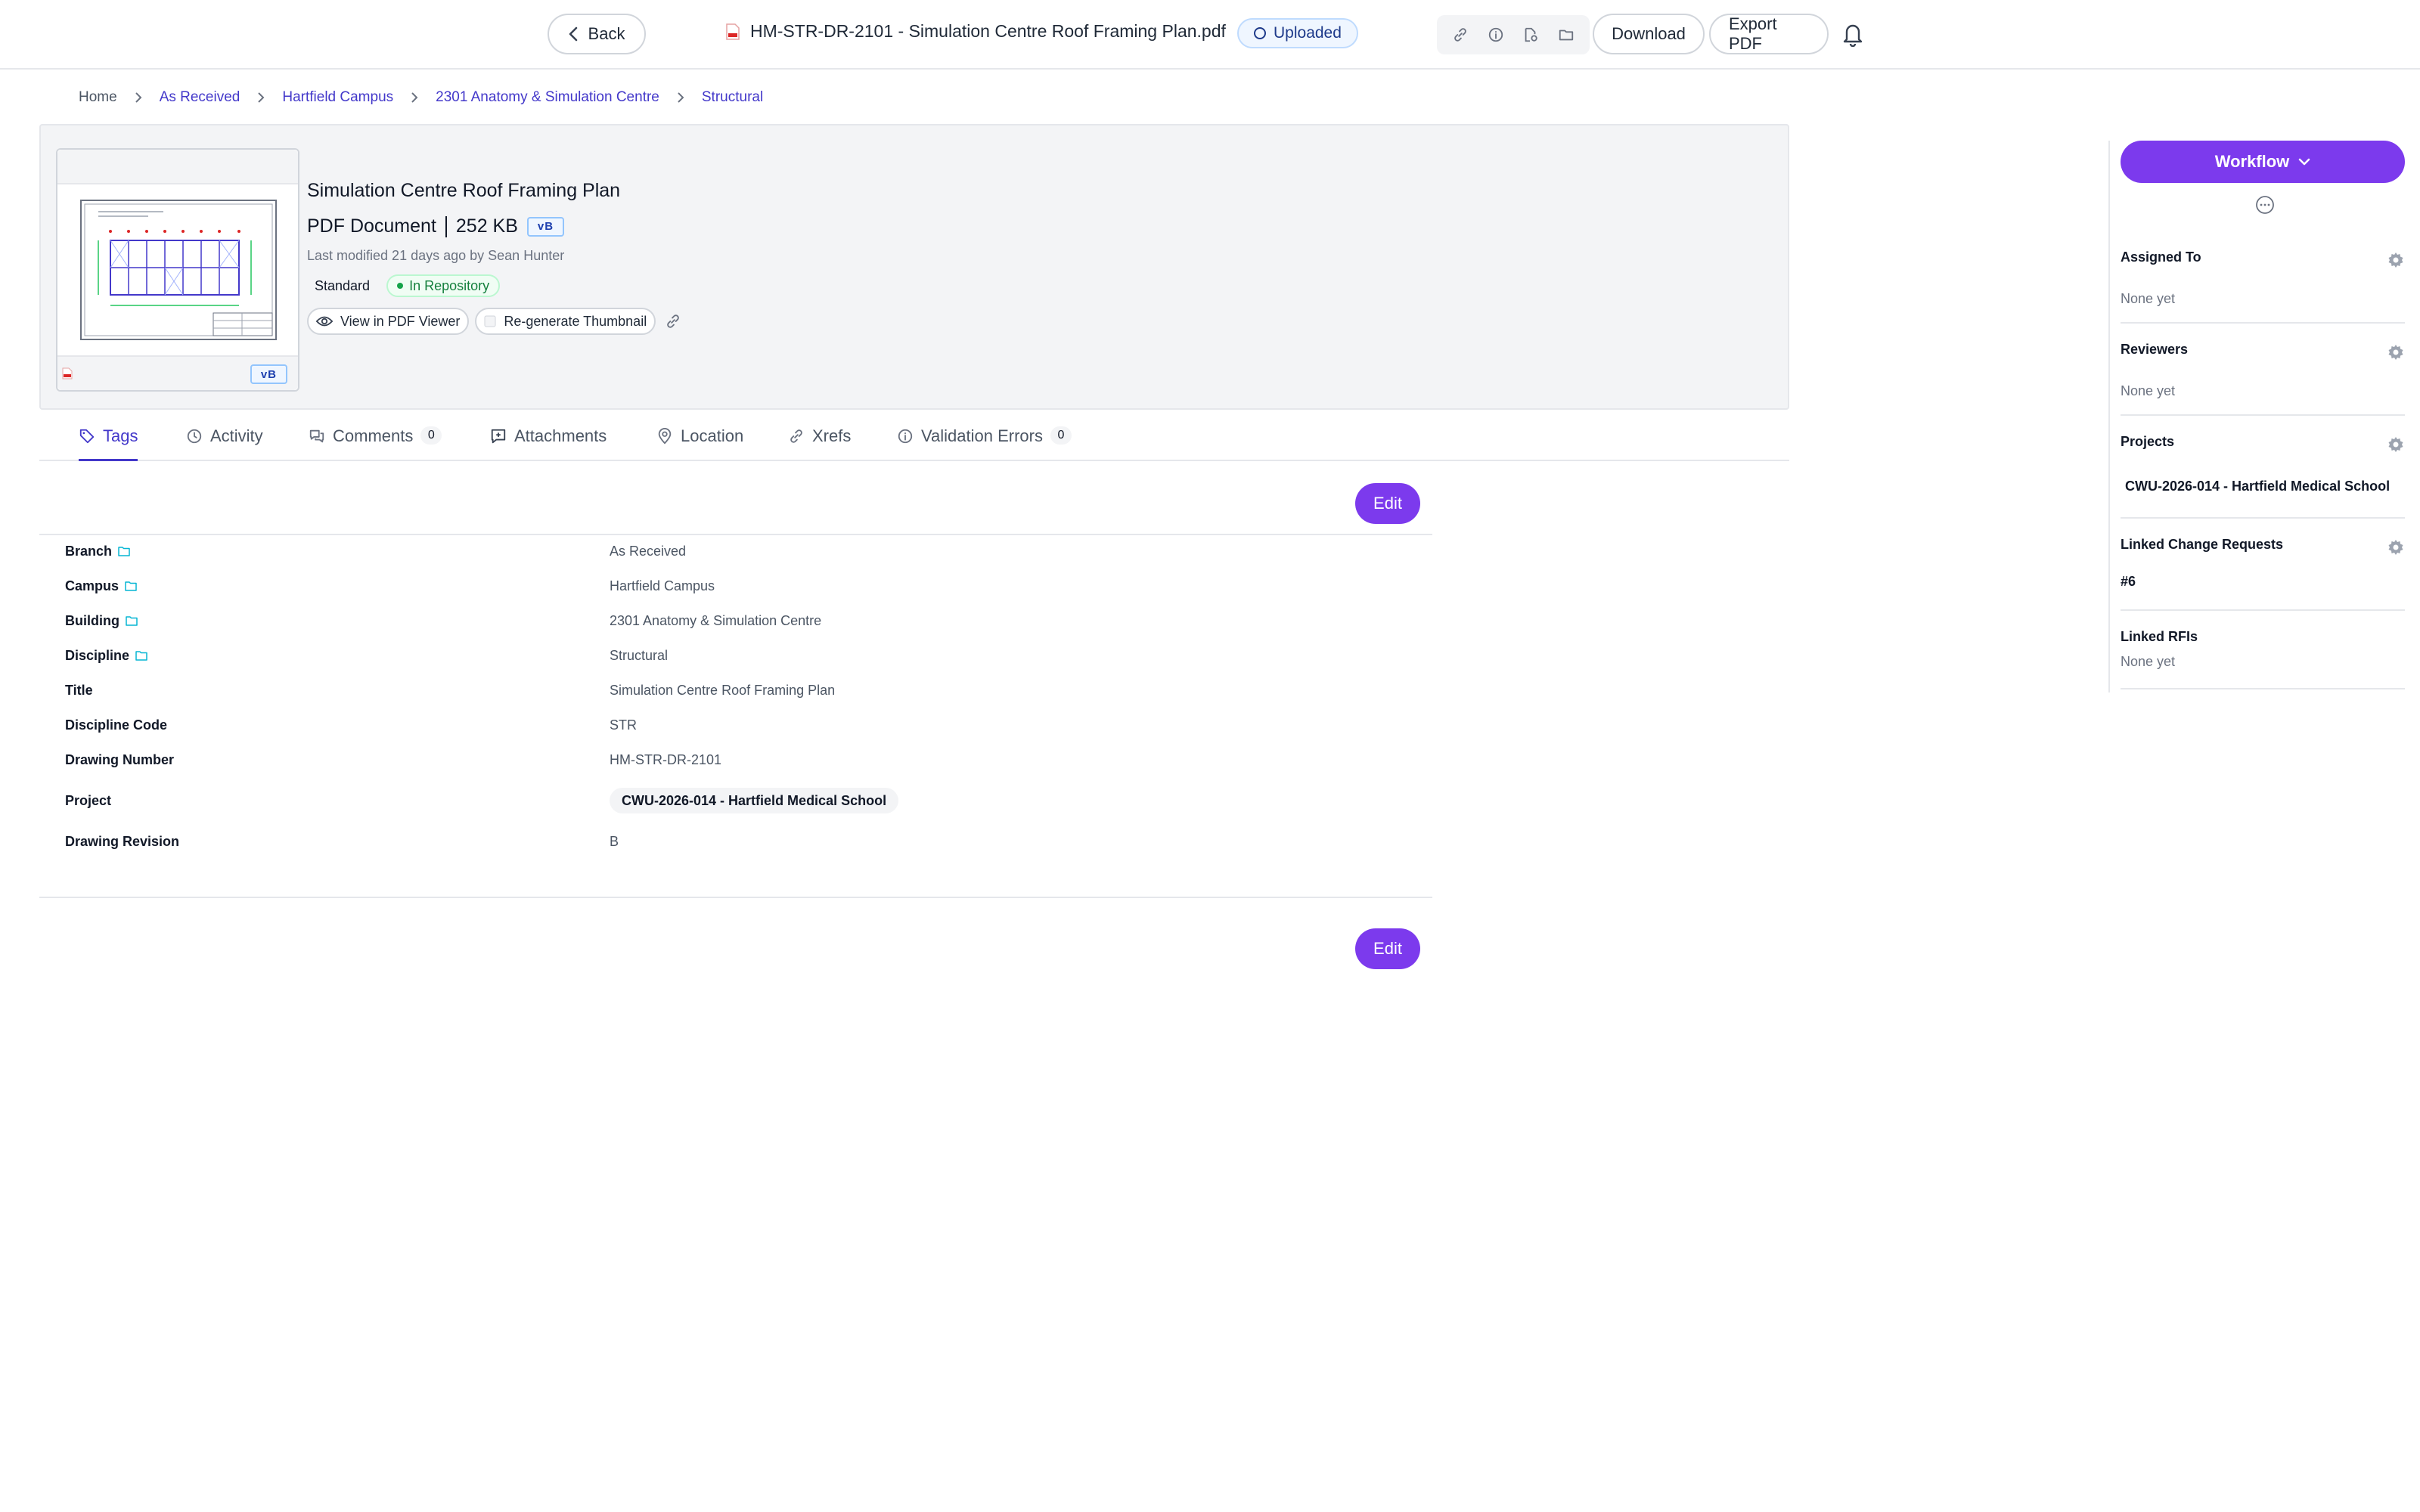 This screenshot has width=2420, height=1512. Describe the element at coordinates (1530, 35) in the screenshot. I see `file-settings-icon` at that location.